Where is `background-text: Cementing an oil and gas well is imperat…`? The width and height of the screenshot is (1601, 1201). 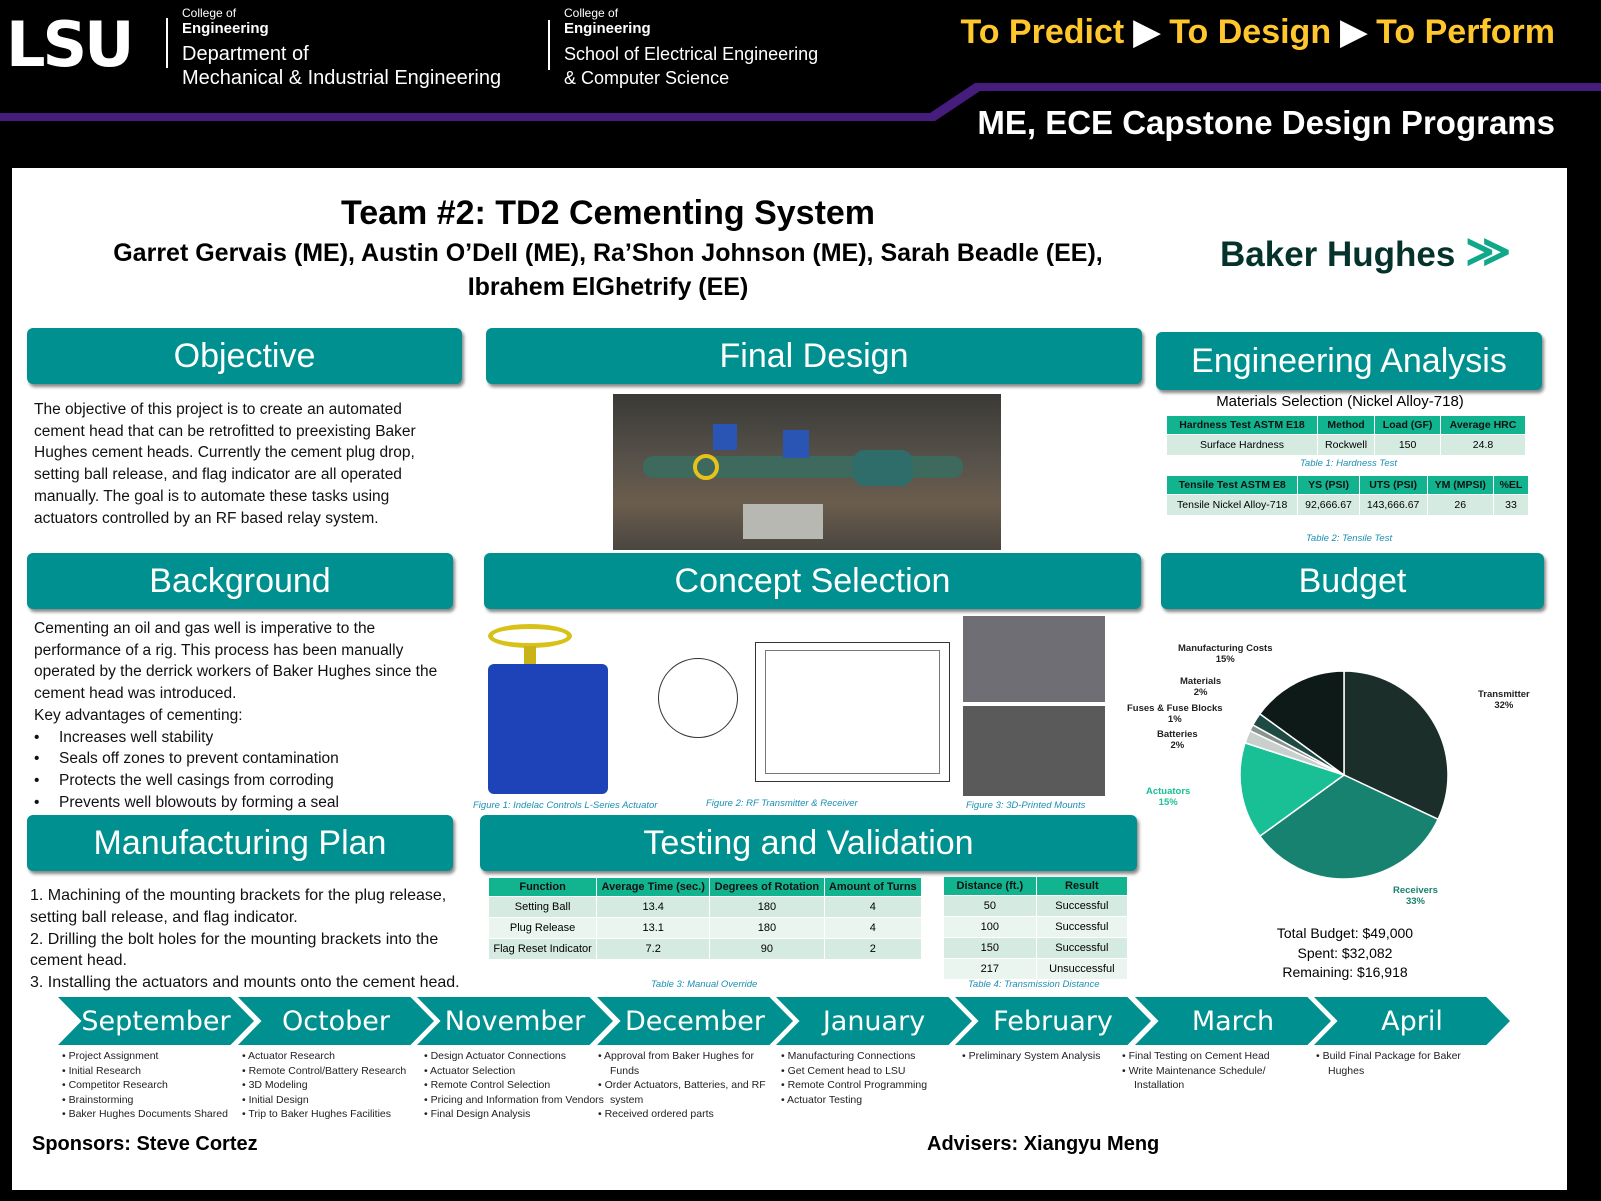 background-text: Cementing an oil and gas well is imperat… is located at coordinates (249, 715).